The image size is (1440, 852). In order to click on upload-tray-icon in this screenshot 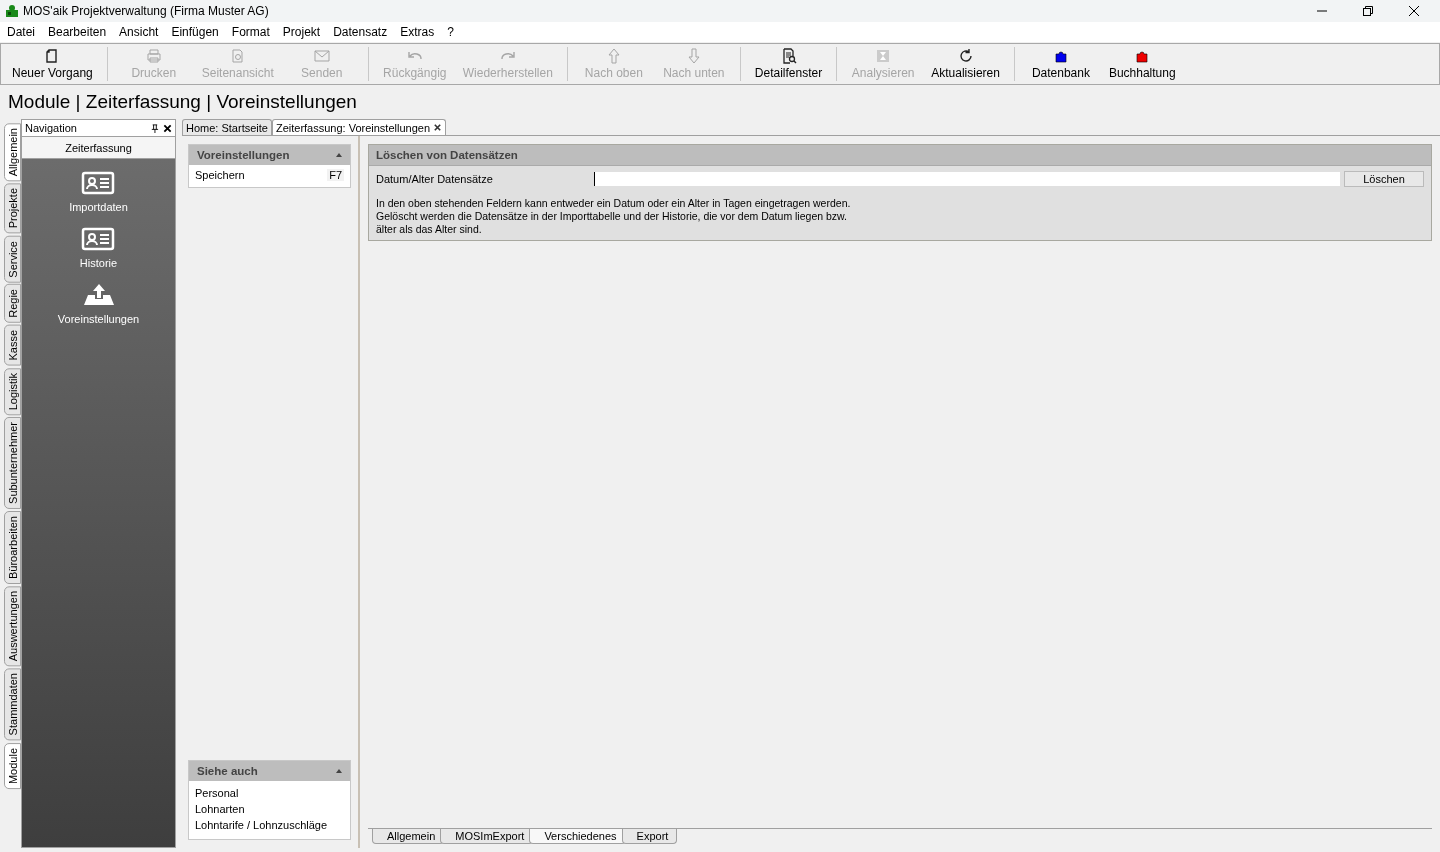, I will do `click(98, 295)`.